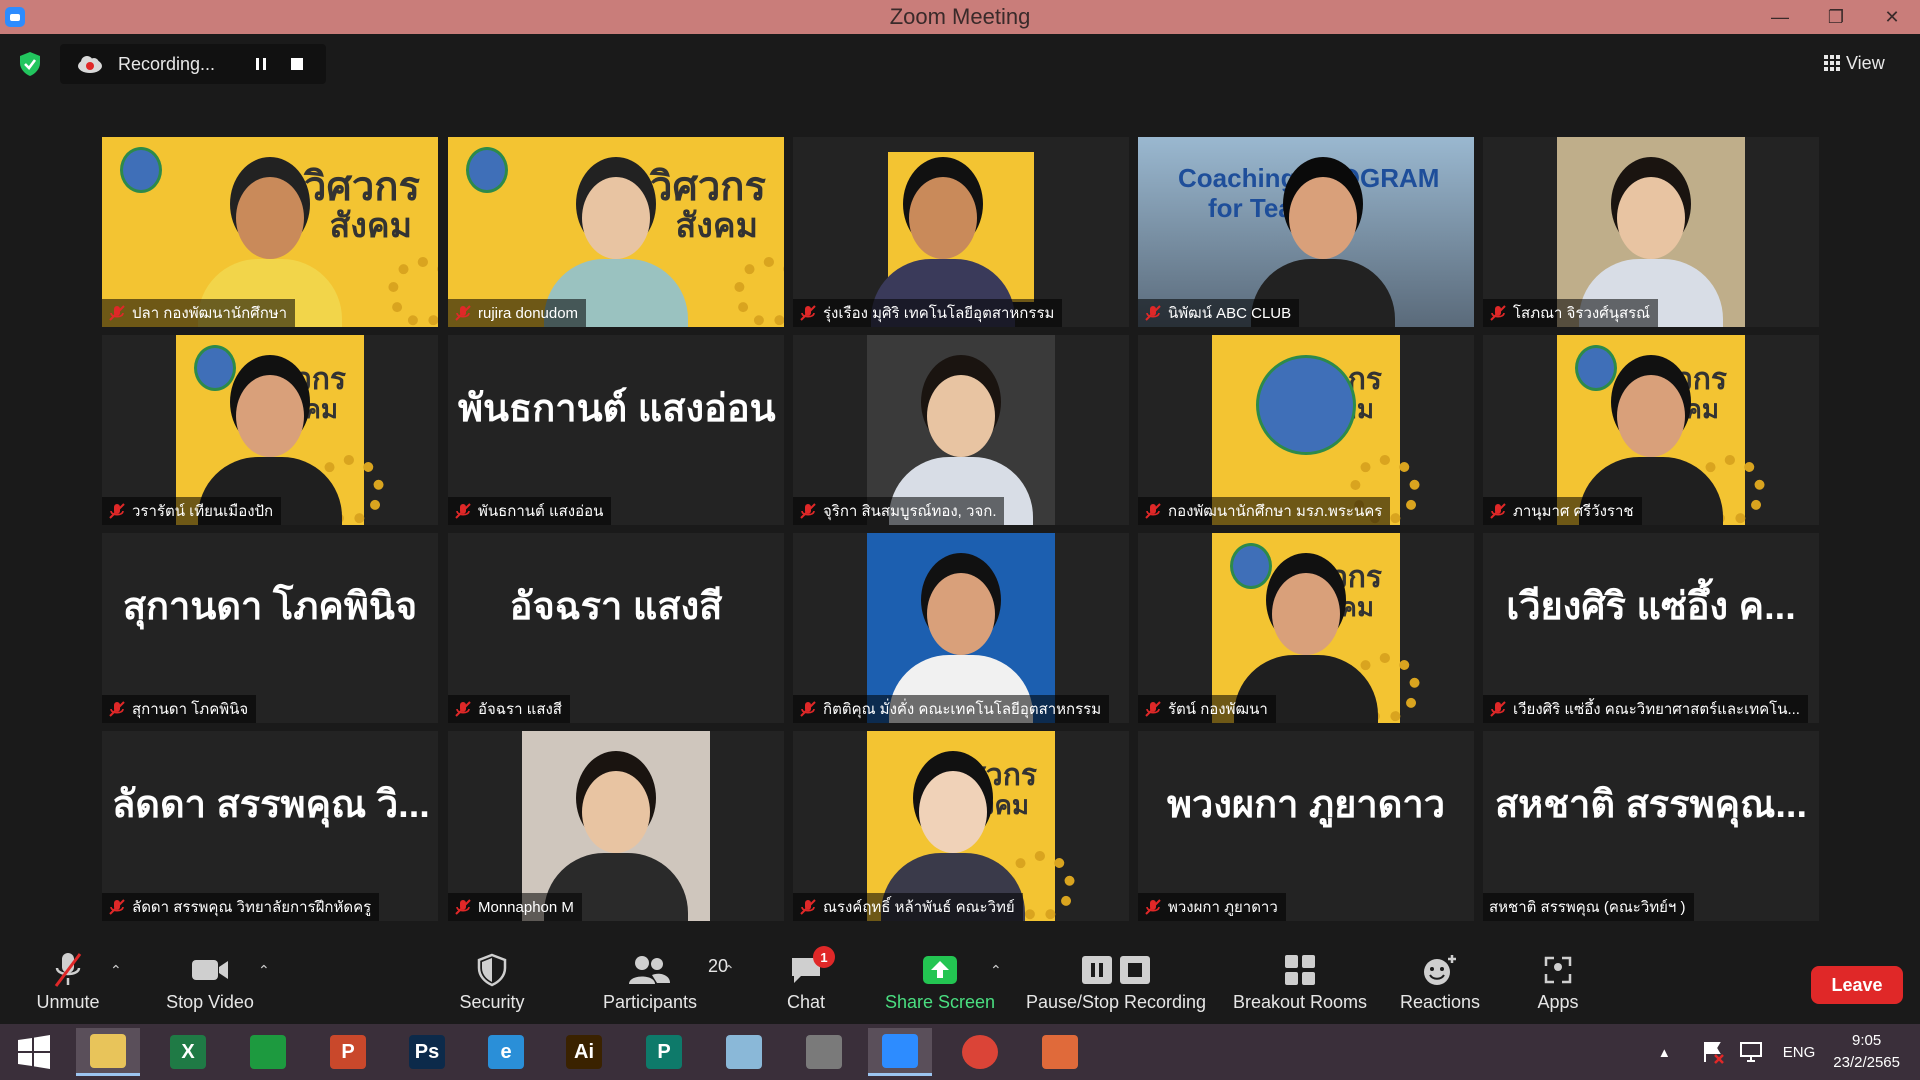  I want to click on participant-tile: กิตติคุณ มั่งคั่ง คณะเทคโนโลยีอุตสาหกรรม, so click(961, 628).